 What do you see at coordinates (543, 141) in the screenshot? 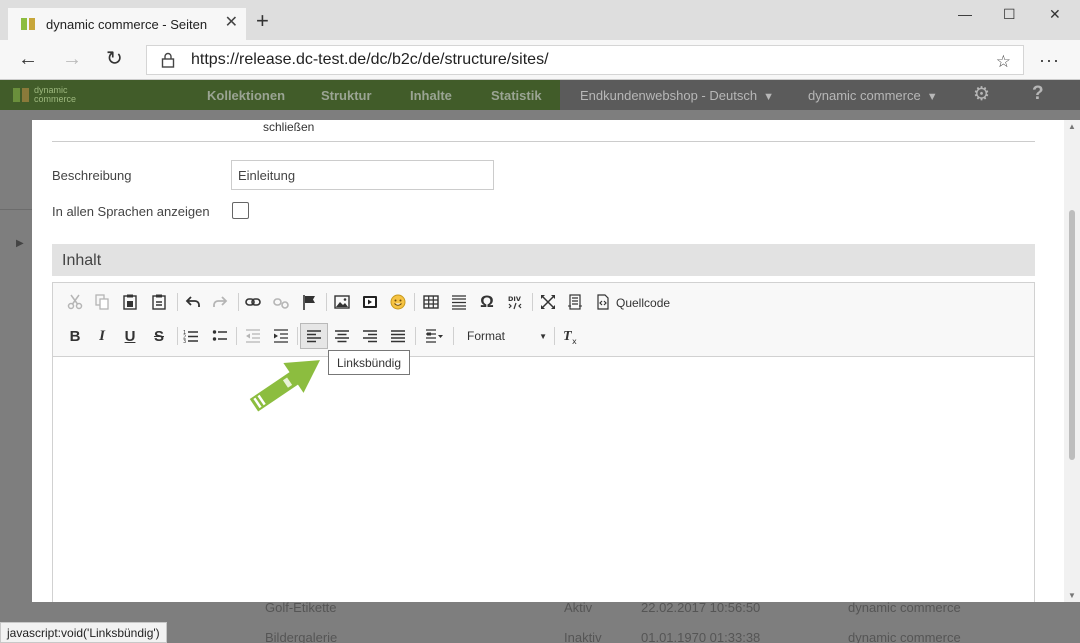
I see `divider` at bounding box center [543, 141].